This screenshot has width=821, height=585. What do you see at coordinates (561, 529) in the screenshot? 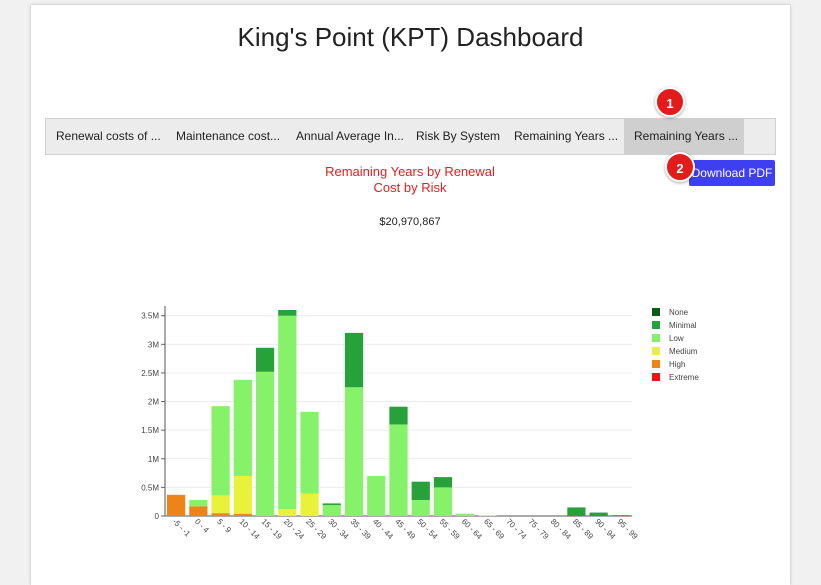
I see `x-tick-label: 80 - 84` at bounding box center [561, 529].